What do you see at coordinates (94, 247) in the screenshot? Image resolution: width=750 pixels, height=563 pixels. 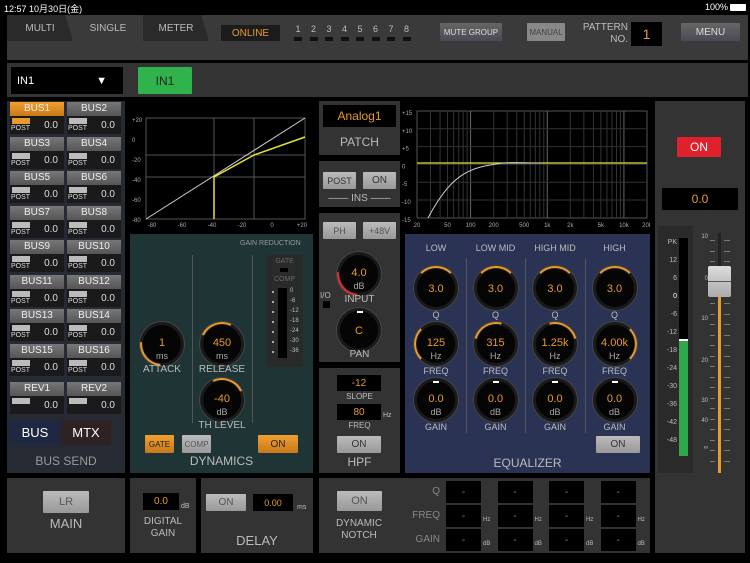 I see `bus10-button: BUS10` at bounding box center [94, 247].